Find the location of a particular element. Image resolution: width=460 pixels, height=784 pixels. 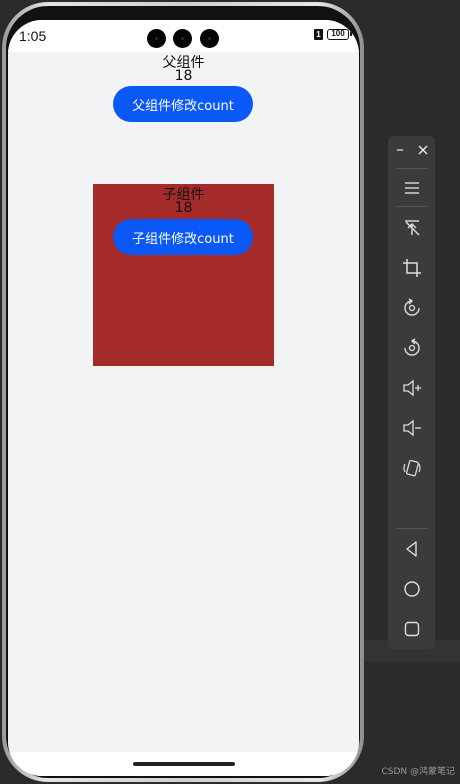

rotate-left-icon is located at coordinates (411, 308).